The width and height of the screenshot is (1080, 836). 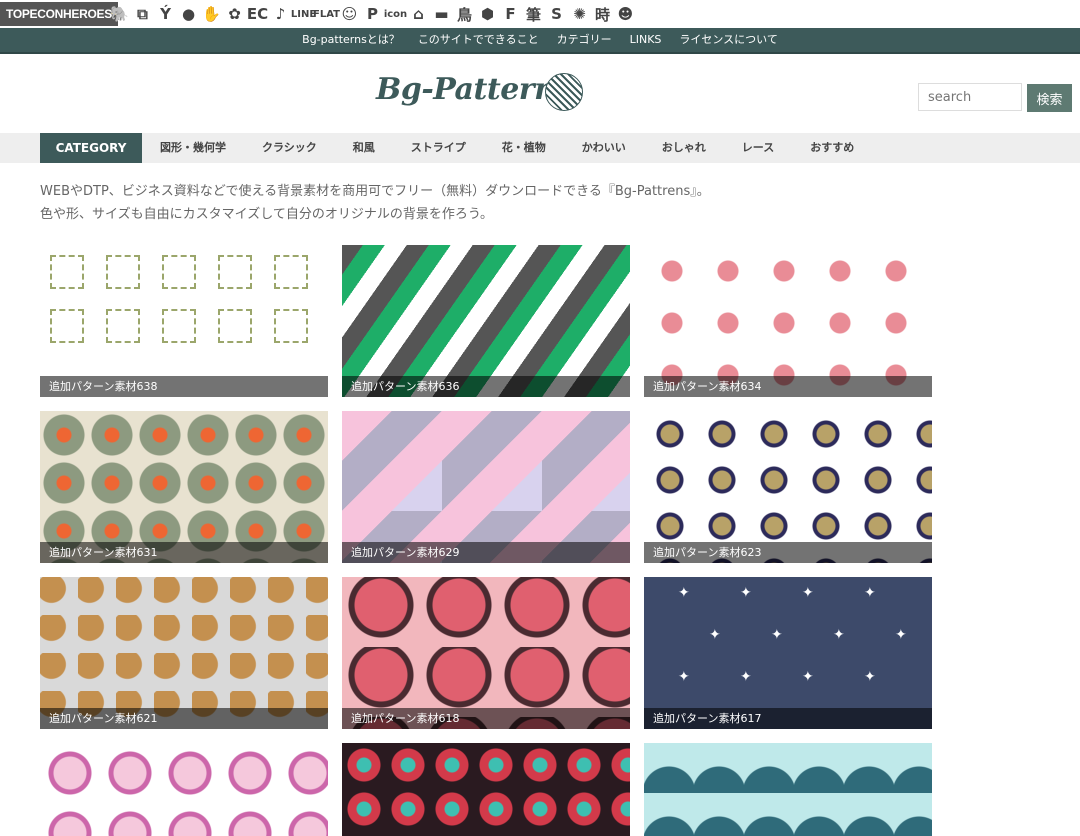 What do you see at coordinates (510, 14) in the screenshot?
I see `f-icon: F` at bounding box center [510, 14].